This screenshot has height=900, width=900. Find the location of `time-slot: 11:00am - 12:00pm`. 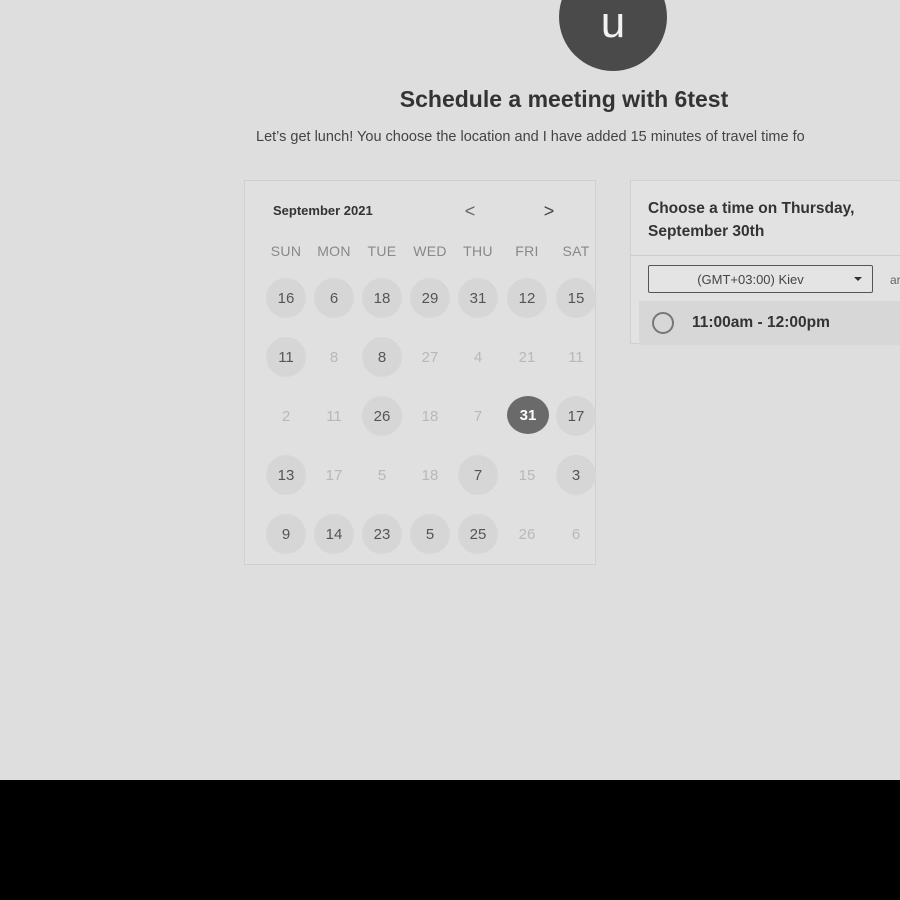

time-slot: 11:00am - 12:00pm is located at coordinates (769, 323).